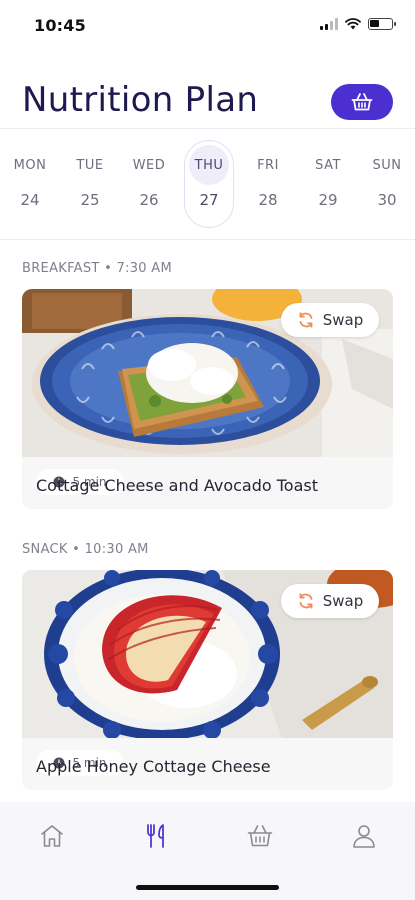 The height and width of the screenshot is (900, 415). Describe the element at coordinates (149, 165) in the screenshot. I see `day-name: WED` at that location.